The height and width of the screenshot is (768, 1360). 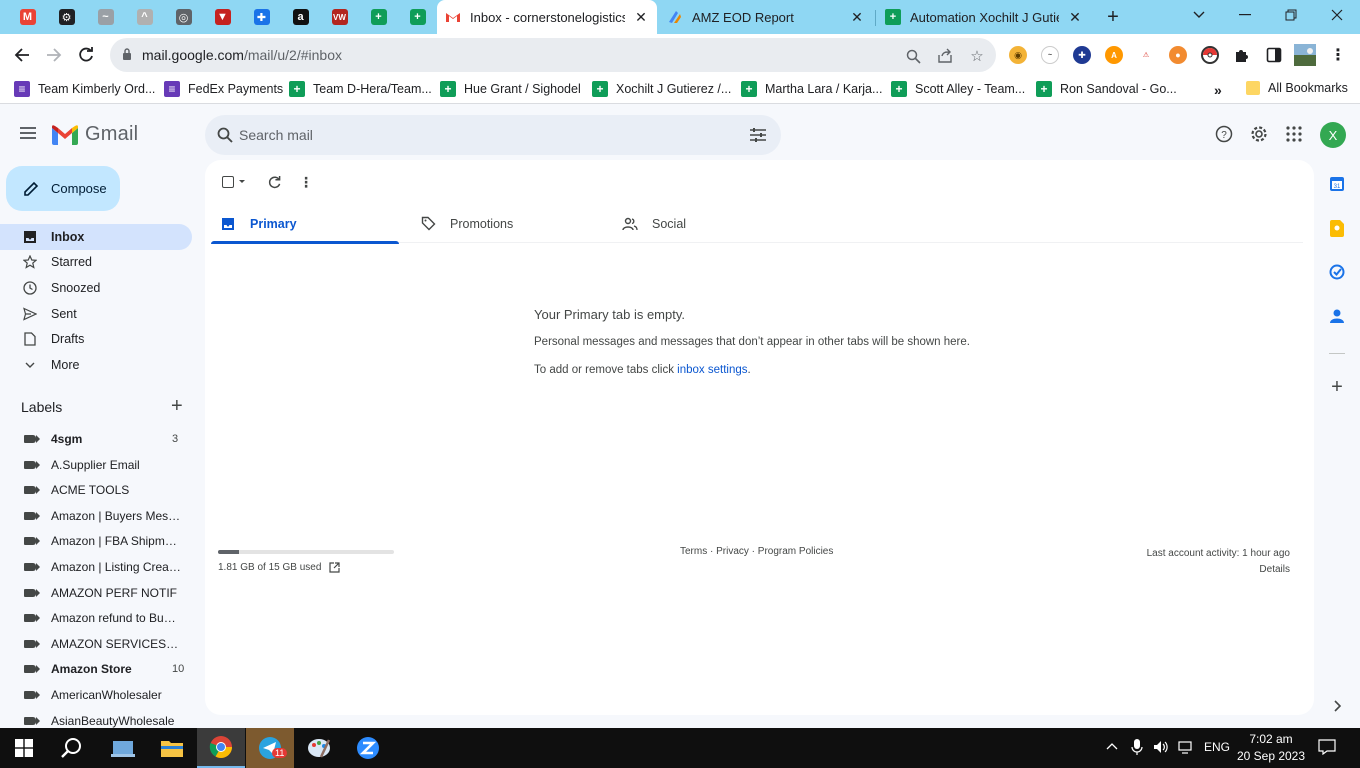 I want to click on nav-item-snoozed: Snoozed, so click(x=96, y=288).